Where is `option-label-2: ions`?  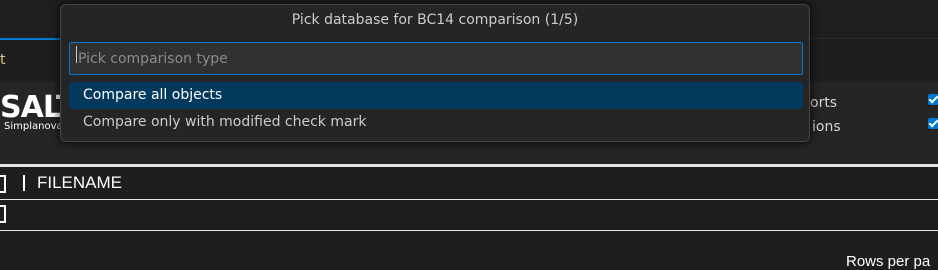
option-label-2: ions is located at coordinates (826, 127).